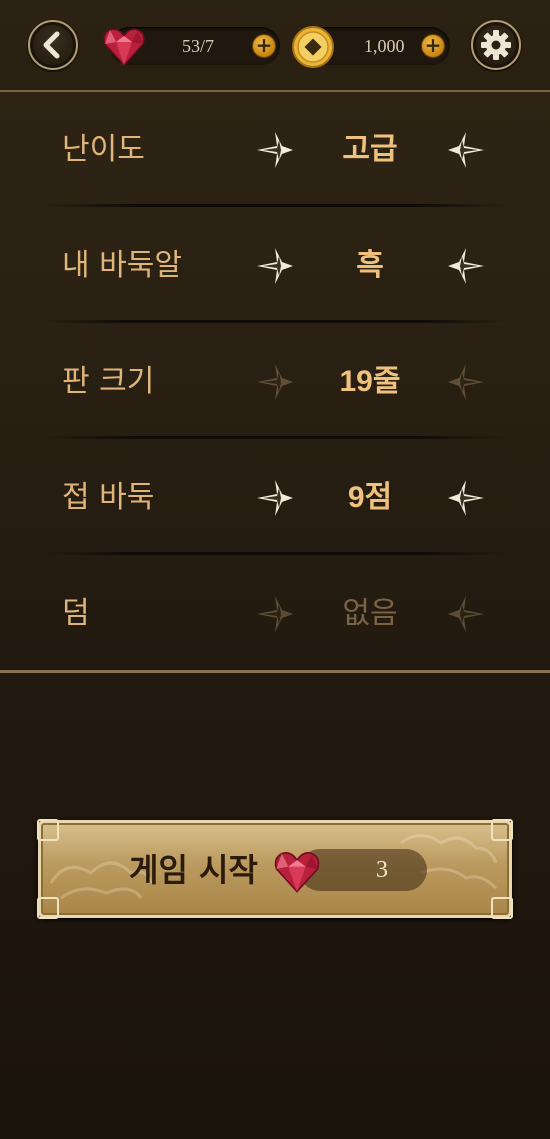 The image size is (550, 1139). What do you see at coordinates (122, 265) in the screenshot?
I see `setting-label: 내 바둑알` at bounding box center [122, 265].